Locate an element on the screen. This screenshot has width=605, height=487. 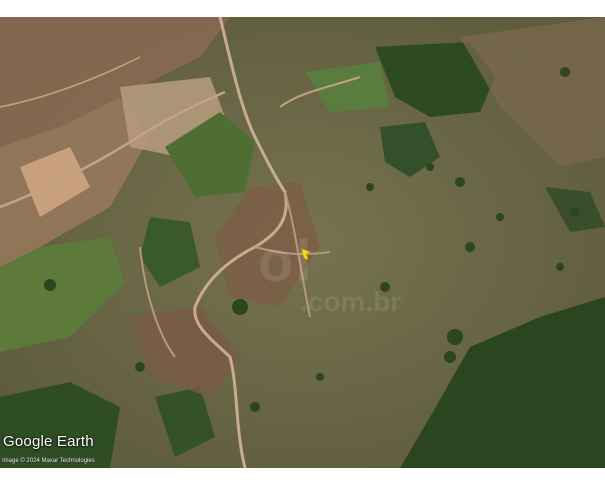
bottom-border is located at coordinates (302, 477).